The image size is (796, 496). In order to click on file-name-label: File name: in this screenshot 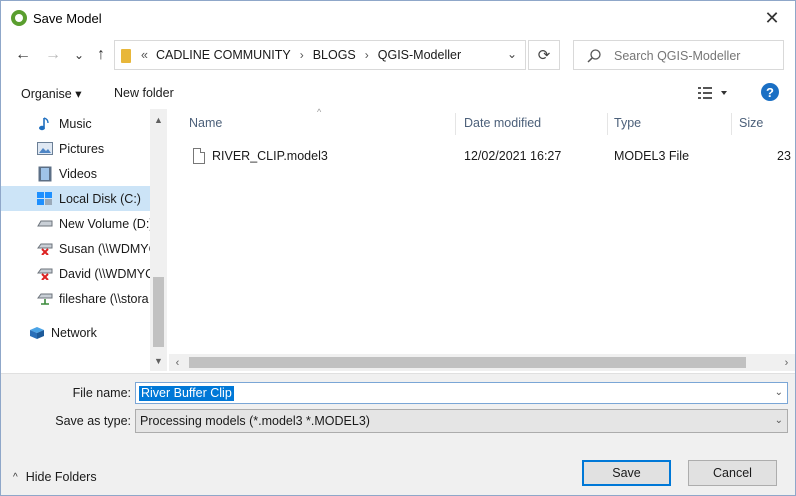, I will do `click(101, 393)`.